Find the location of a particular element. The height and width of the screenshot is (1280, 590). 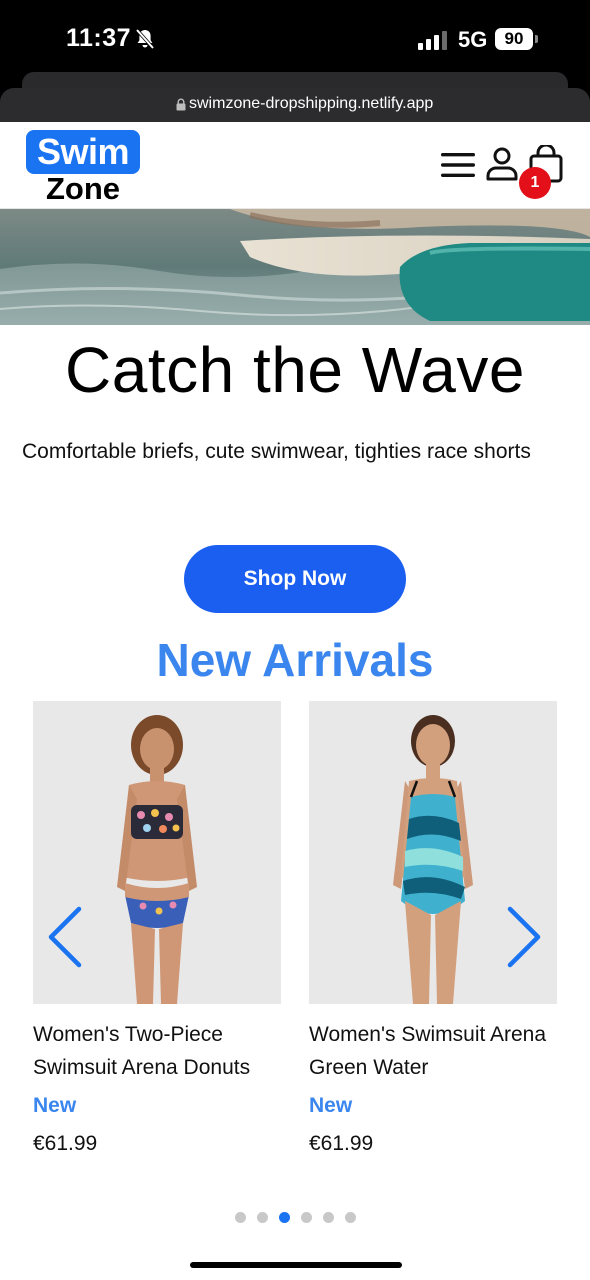

product-name: Women's Swimsuit Arena Green Water is located at coordinates (433, 1051).